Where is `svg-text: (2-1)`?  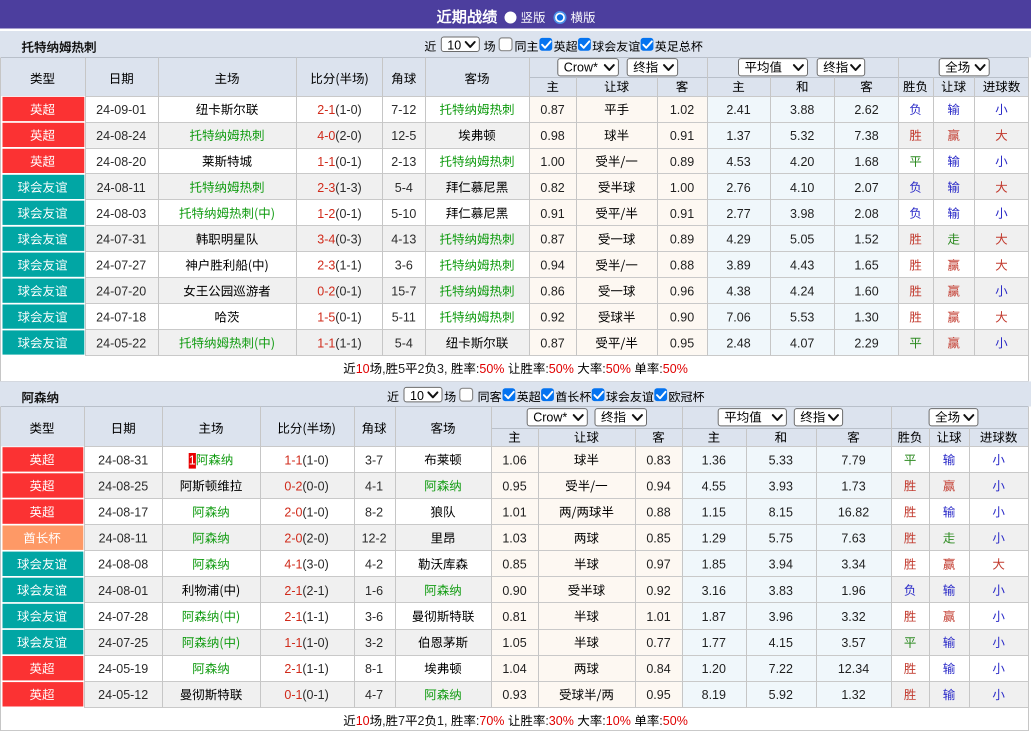 svg-text: (2-1) is located at coordinates (315, 591).